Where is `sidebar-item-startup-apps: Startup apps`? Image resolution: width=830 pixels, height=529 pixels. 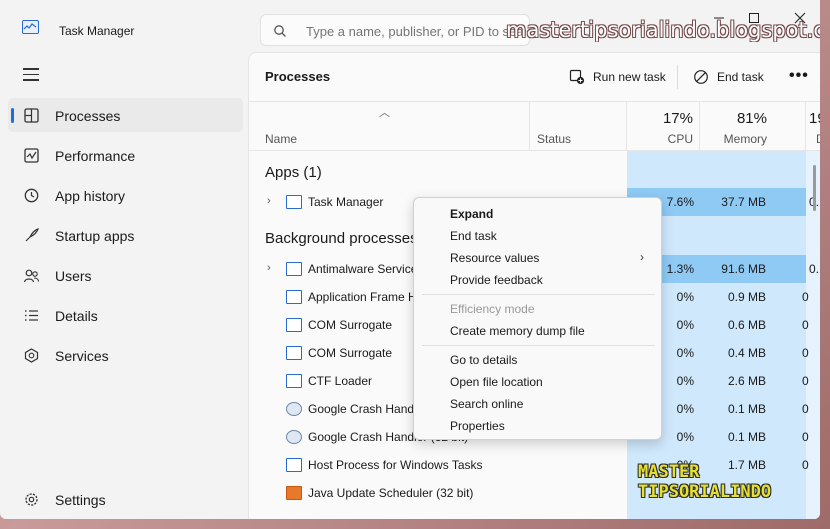
sidebar-item-startup-apps: Startup apps is located at coordinates (125, 235).